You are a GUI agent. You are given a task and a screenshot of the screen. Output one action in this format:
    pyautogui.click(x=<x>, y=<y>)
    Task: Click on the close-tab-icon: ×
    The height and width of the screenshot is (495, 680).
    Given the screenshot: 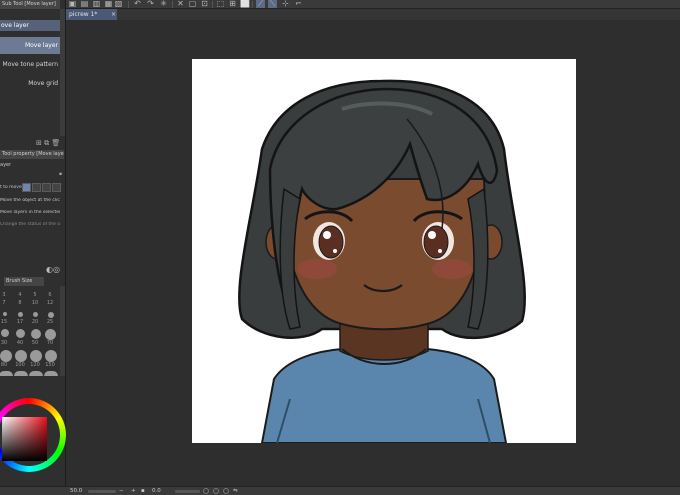 What is the action you would take?
    pyautogui.click(x=114, y=14)
    